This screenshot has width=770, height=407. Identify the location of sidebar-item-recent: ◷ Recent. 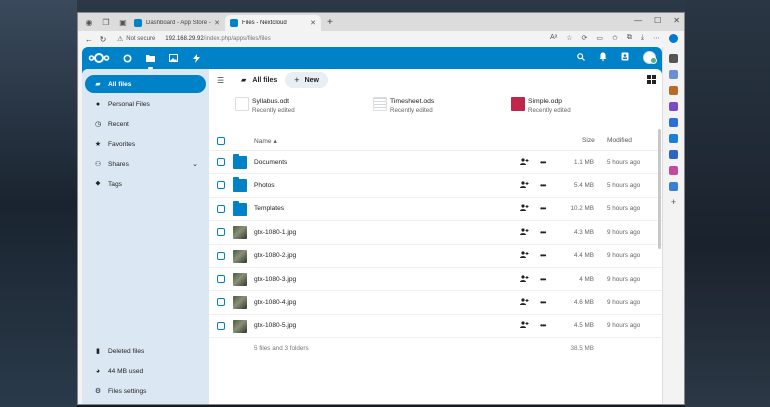
(145, 124).